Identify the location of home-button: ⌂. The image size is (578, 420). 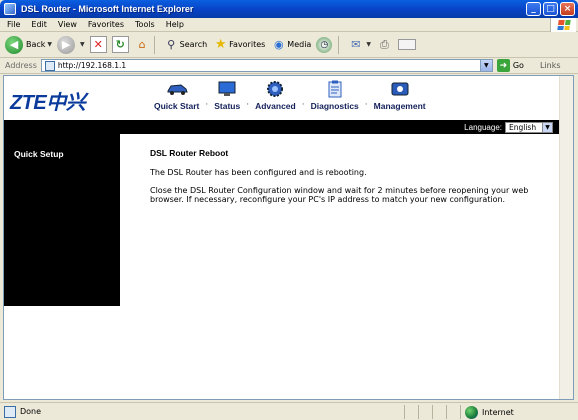
(142, 44).